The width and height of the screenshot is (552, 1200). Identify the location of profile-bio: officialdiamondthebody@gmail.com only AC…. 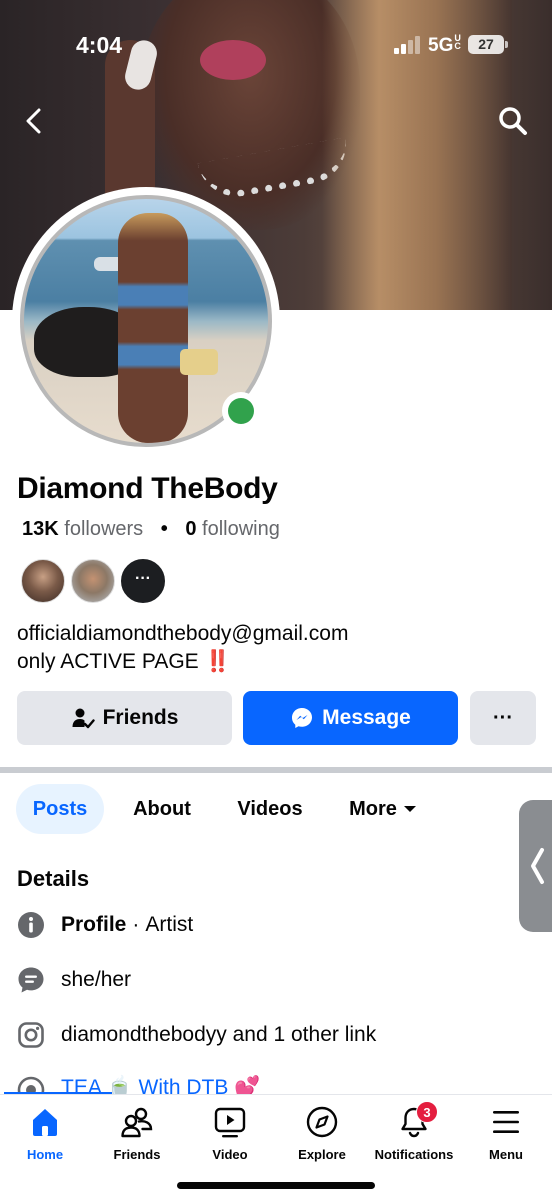
(182, 648).